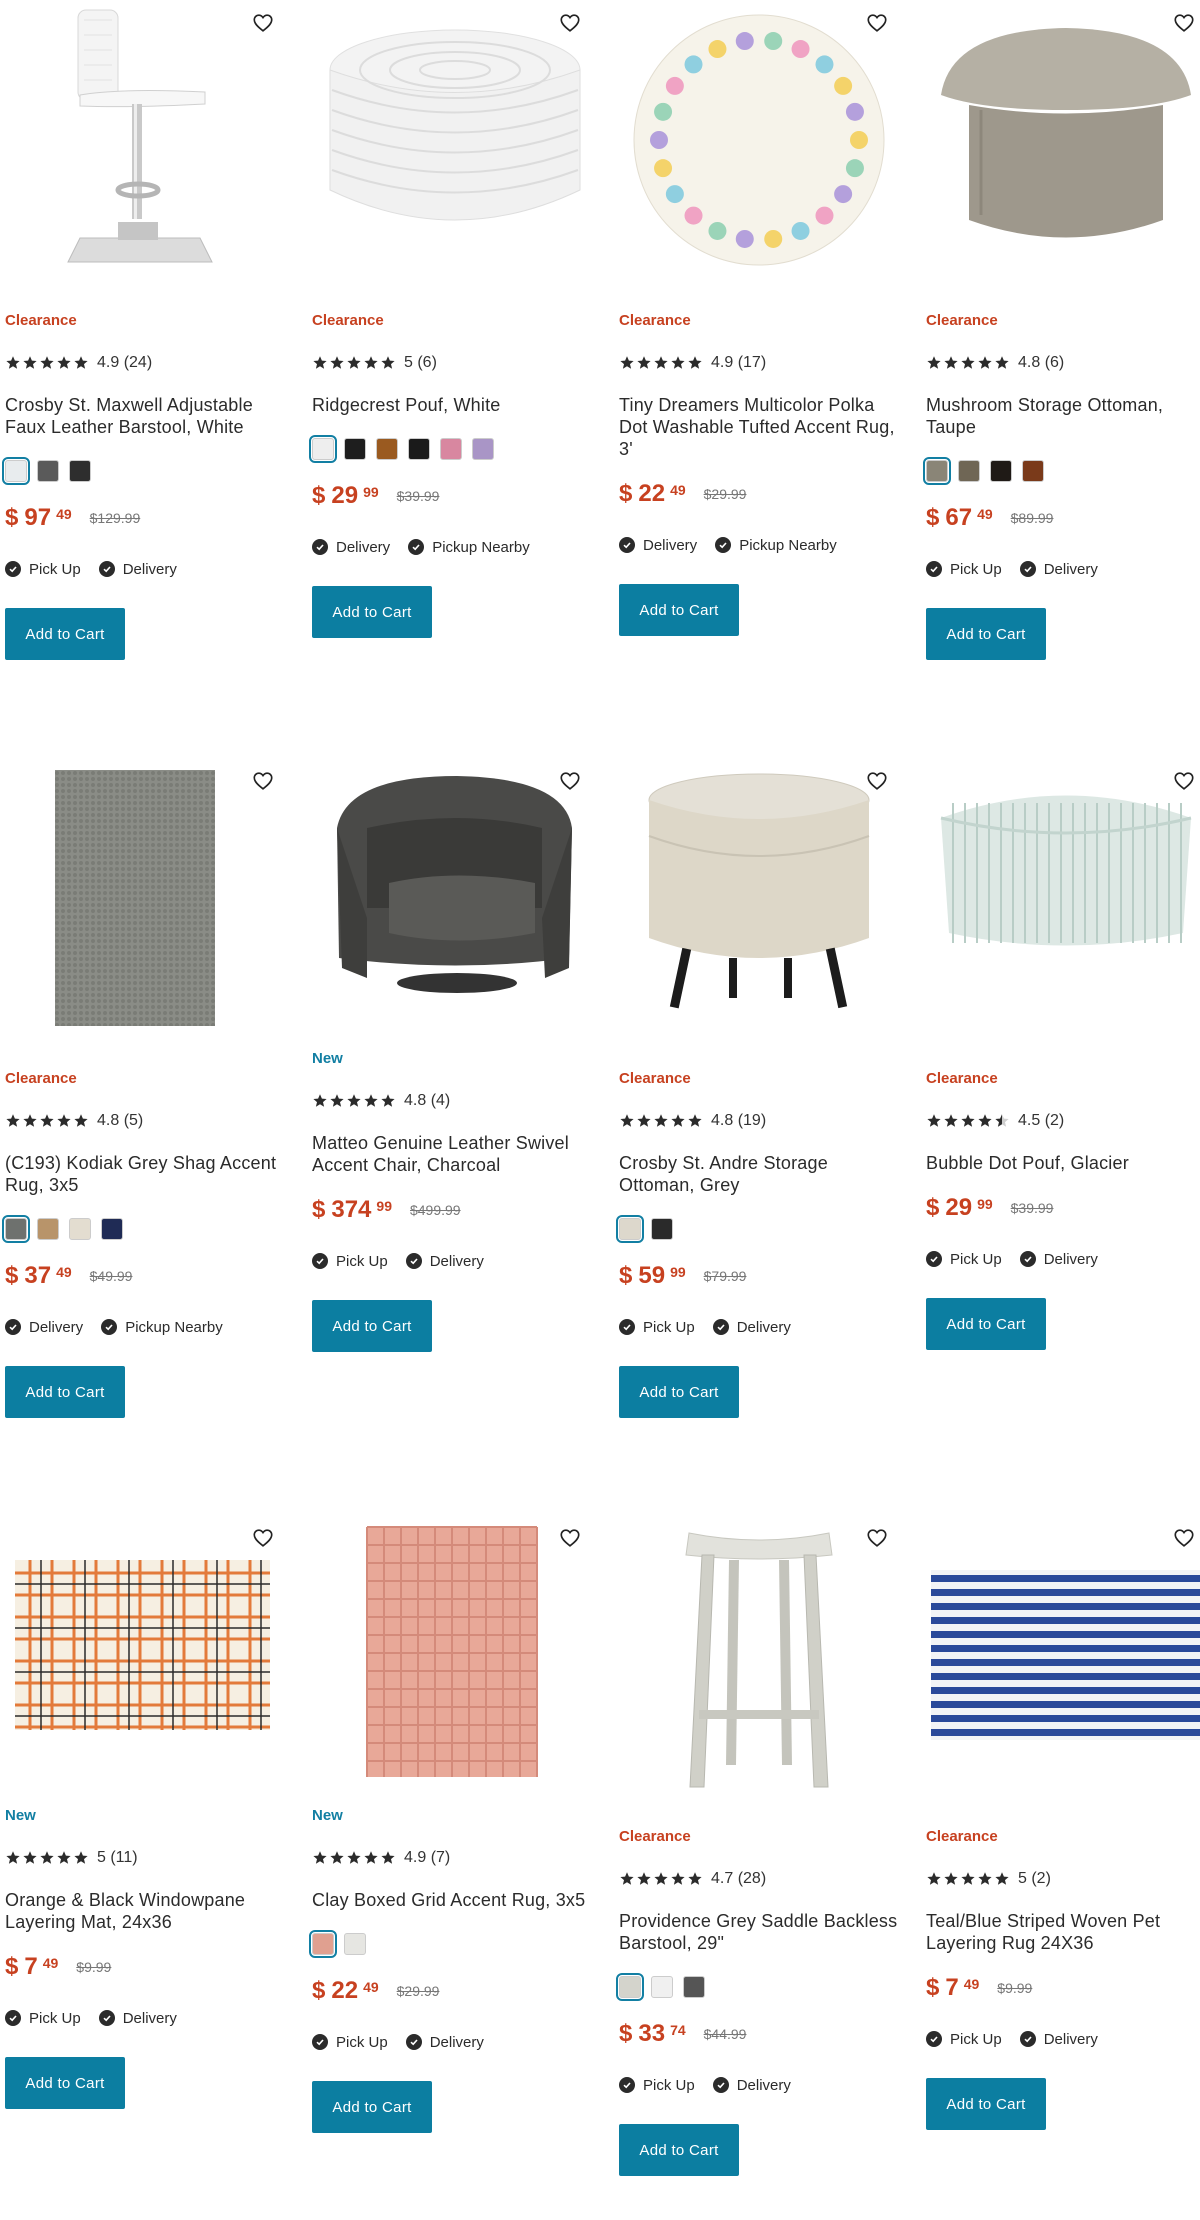 This screenshot has width=1200, height=2220. I want to click on original-price: $129.99, so click(115, 518).